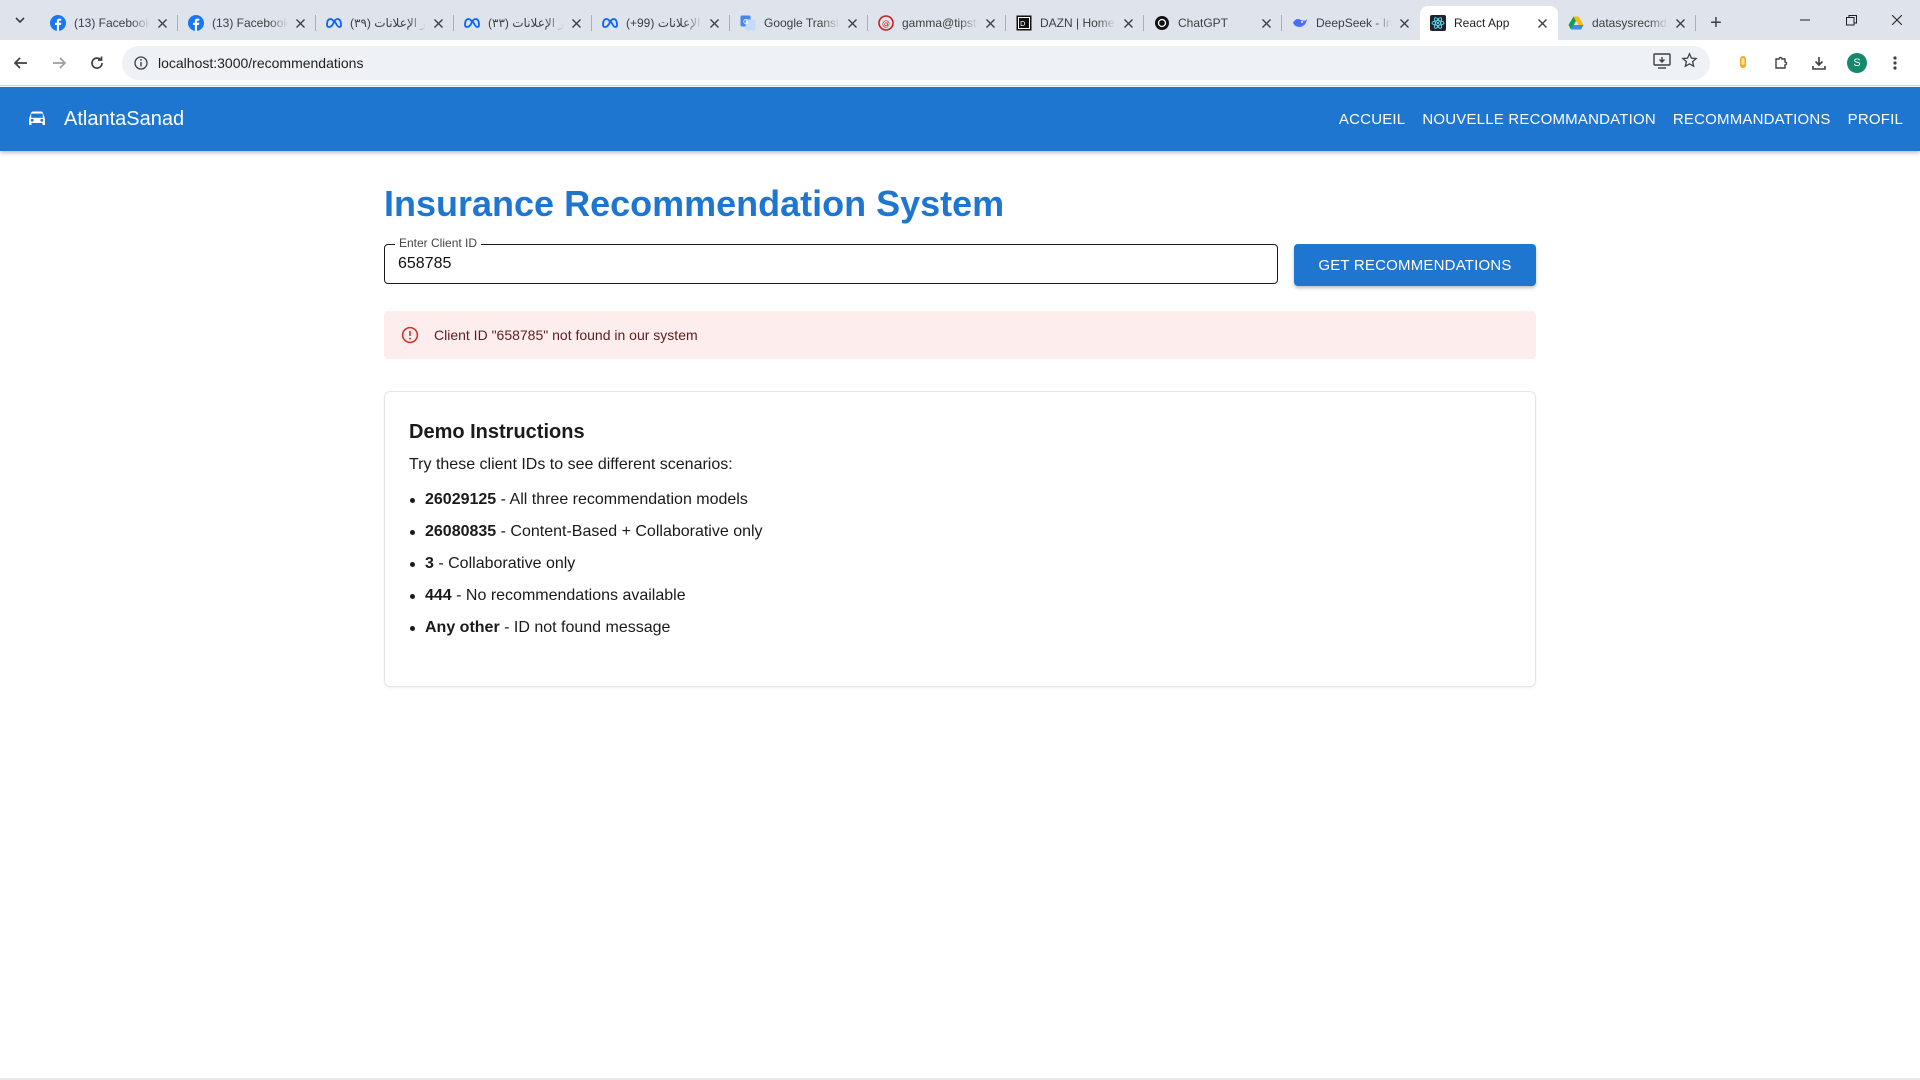  I want to click on forward-button, so click(59, 63).